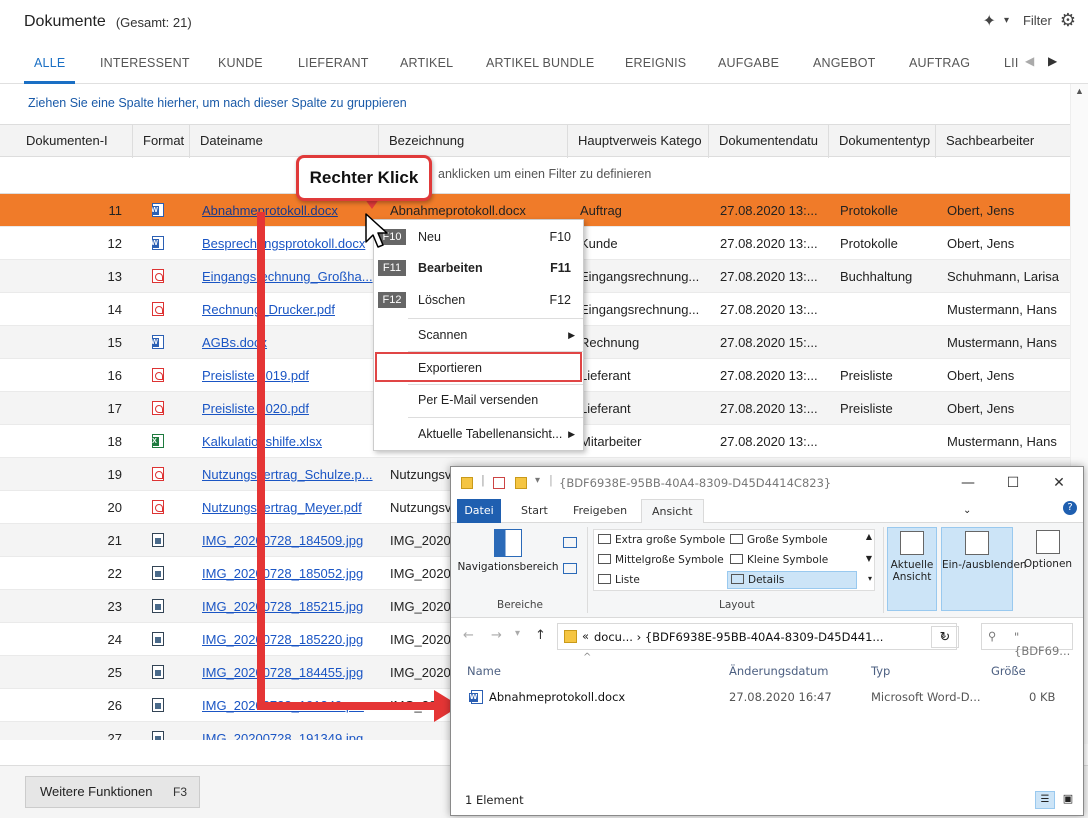 The width and height of the screenshot is (1088, 818). I want to click on file-name-link: IMG_20200728_185220.jpg, so click(290, 639).